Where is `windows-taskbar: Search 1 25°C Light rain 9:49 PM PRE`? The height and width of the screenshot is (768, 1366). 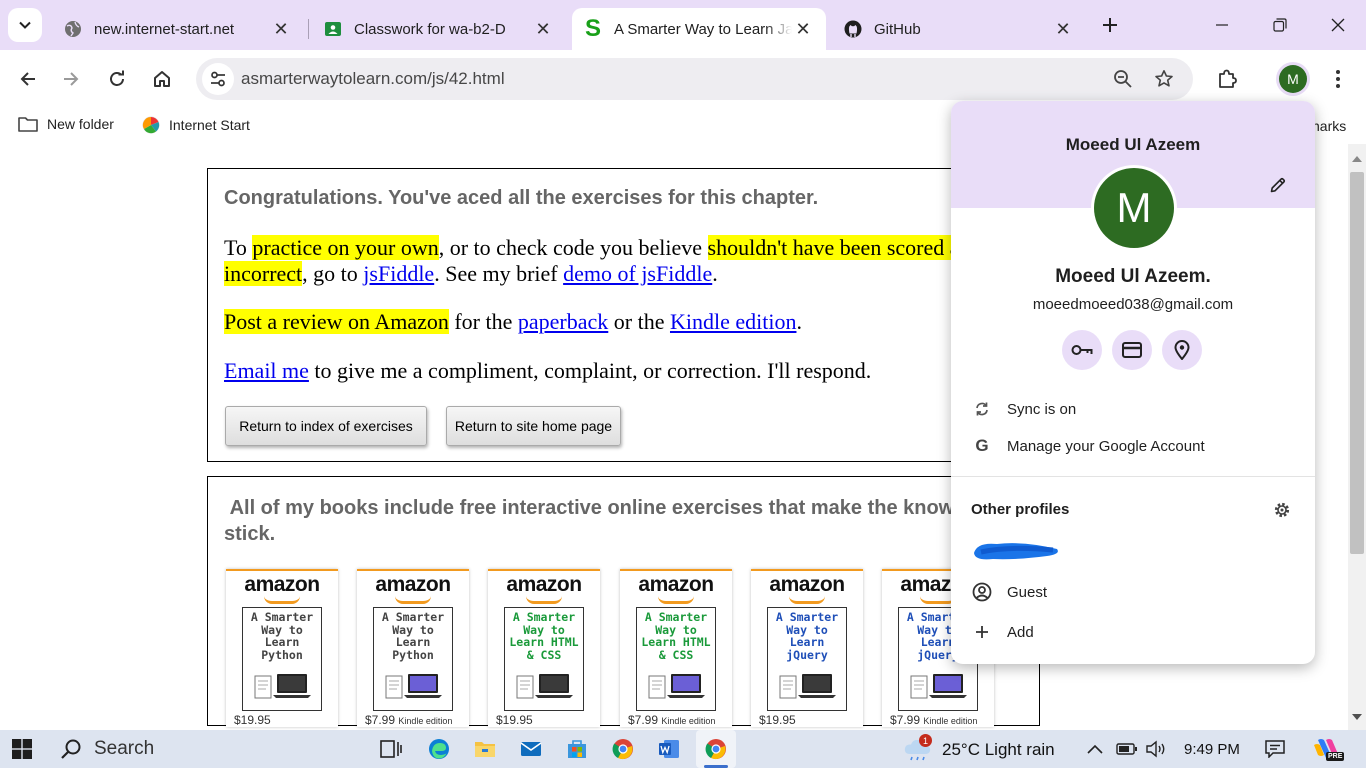 windows-taskbar: Search 1 25°C Light rain 9:49 PM PRE is located at coordinates (683, 749).